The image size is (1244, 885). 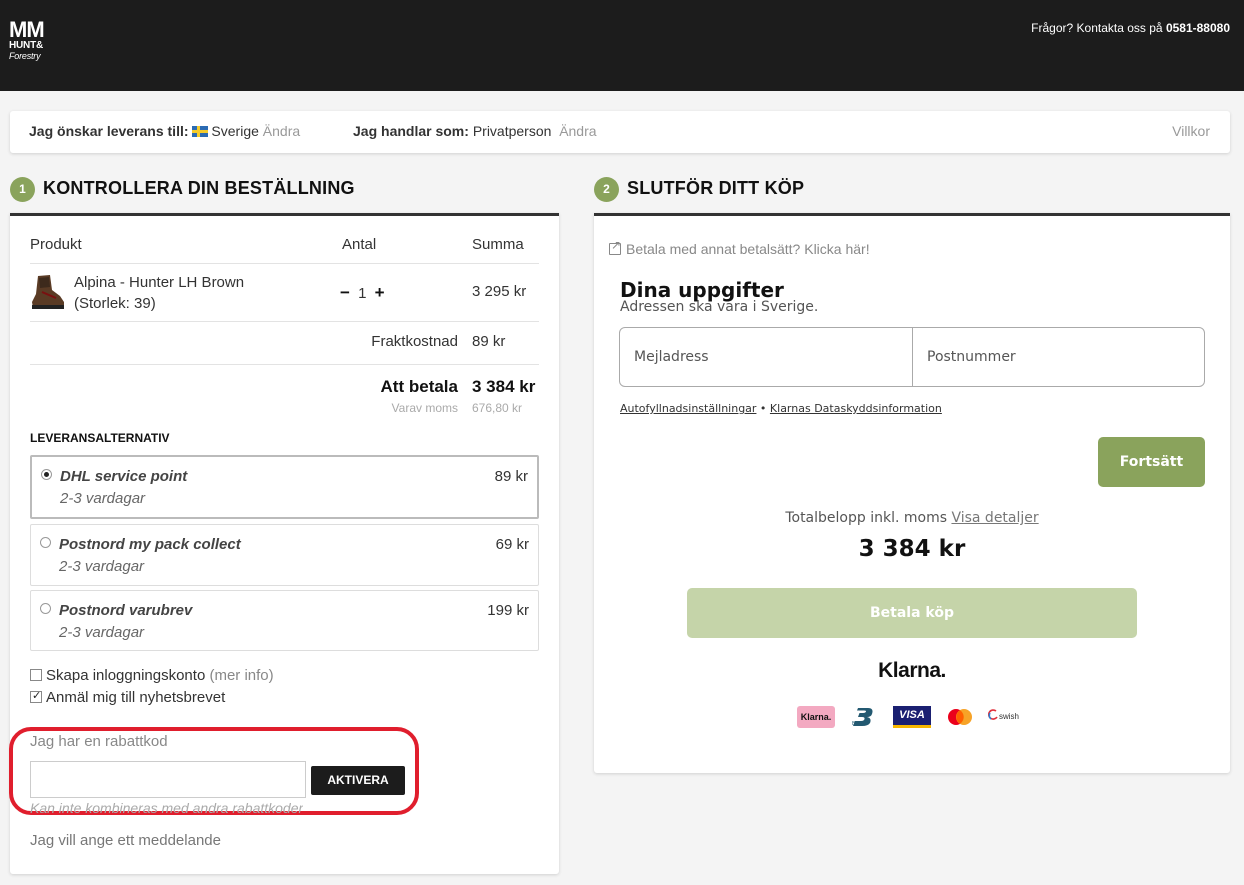 I want to click on buyer-label: Jag handlar som:, so click(x=411, y=131).